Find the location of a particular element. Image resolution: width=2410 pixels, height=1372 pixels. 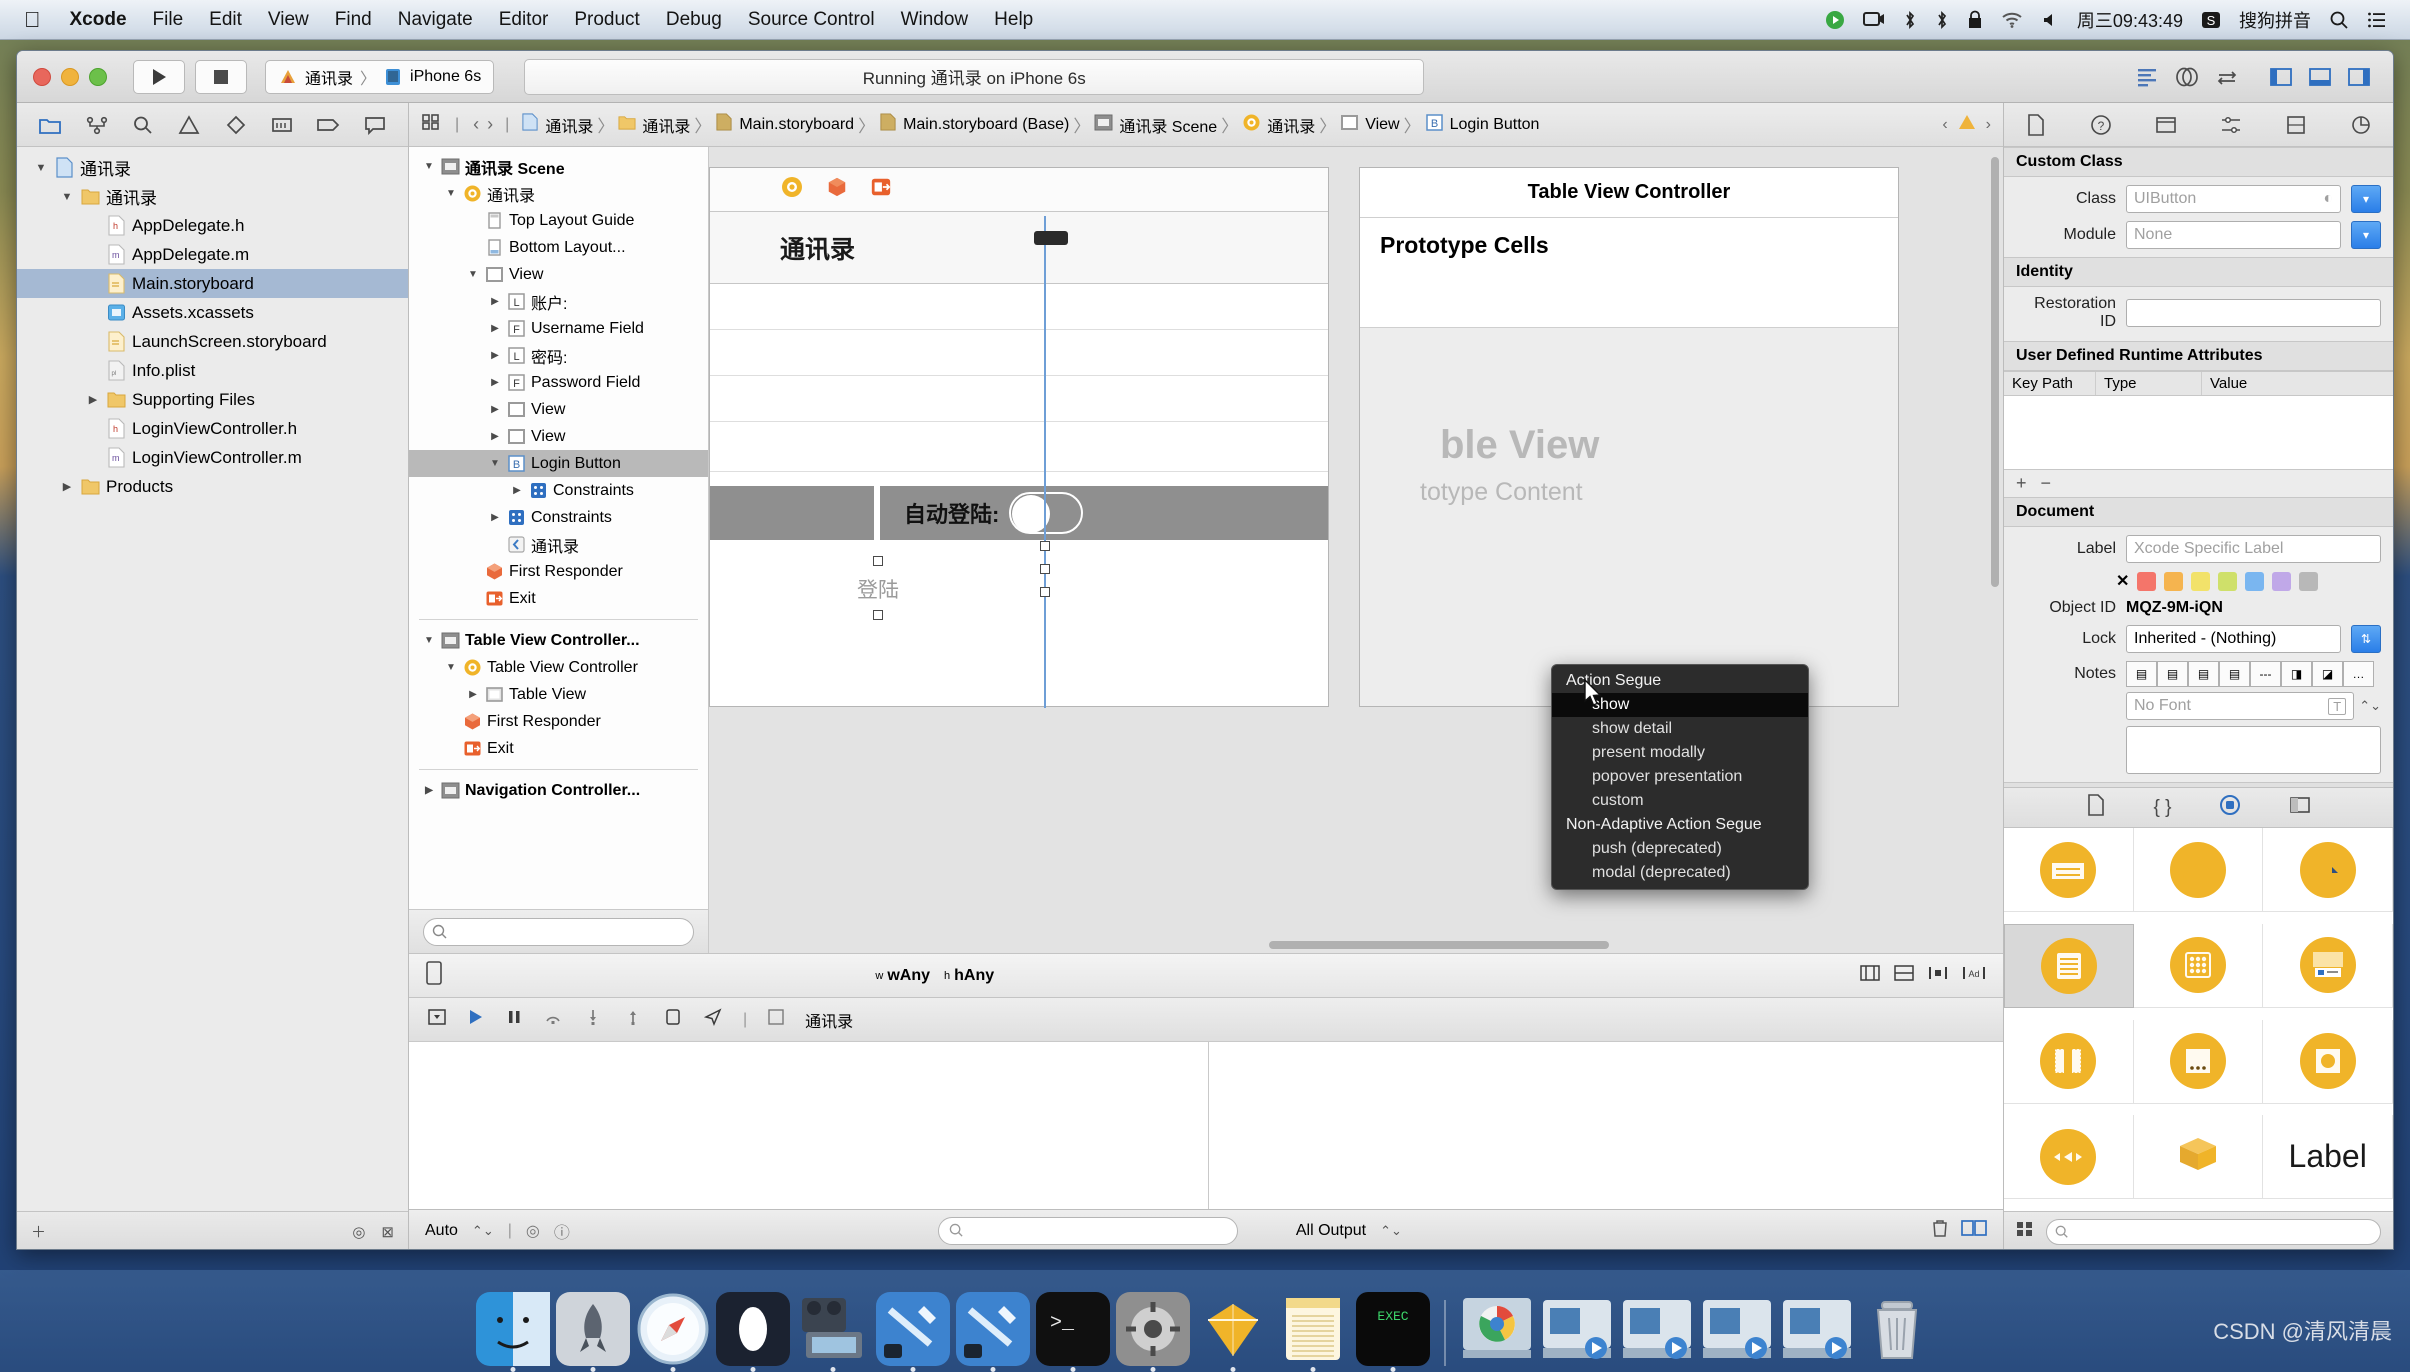

menu-item-window: Window is located at coordinates (935, 20).